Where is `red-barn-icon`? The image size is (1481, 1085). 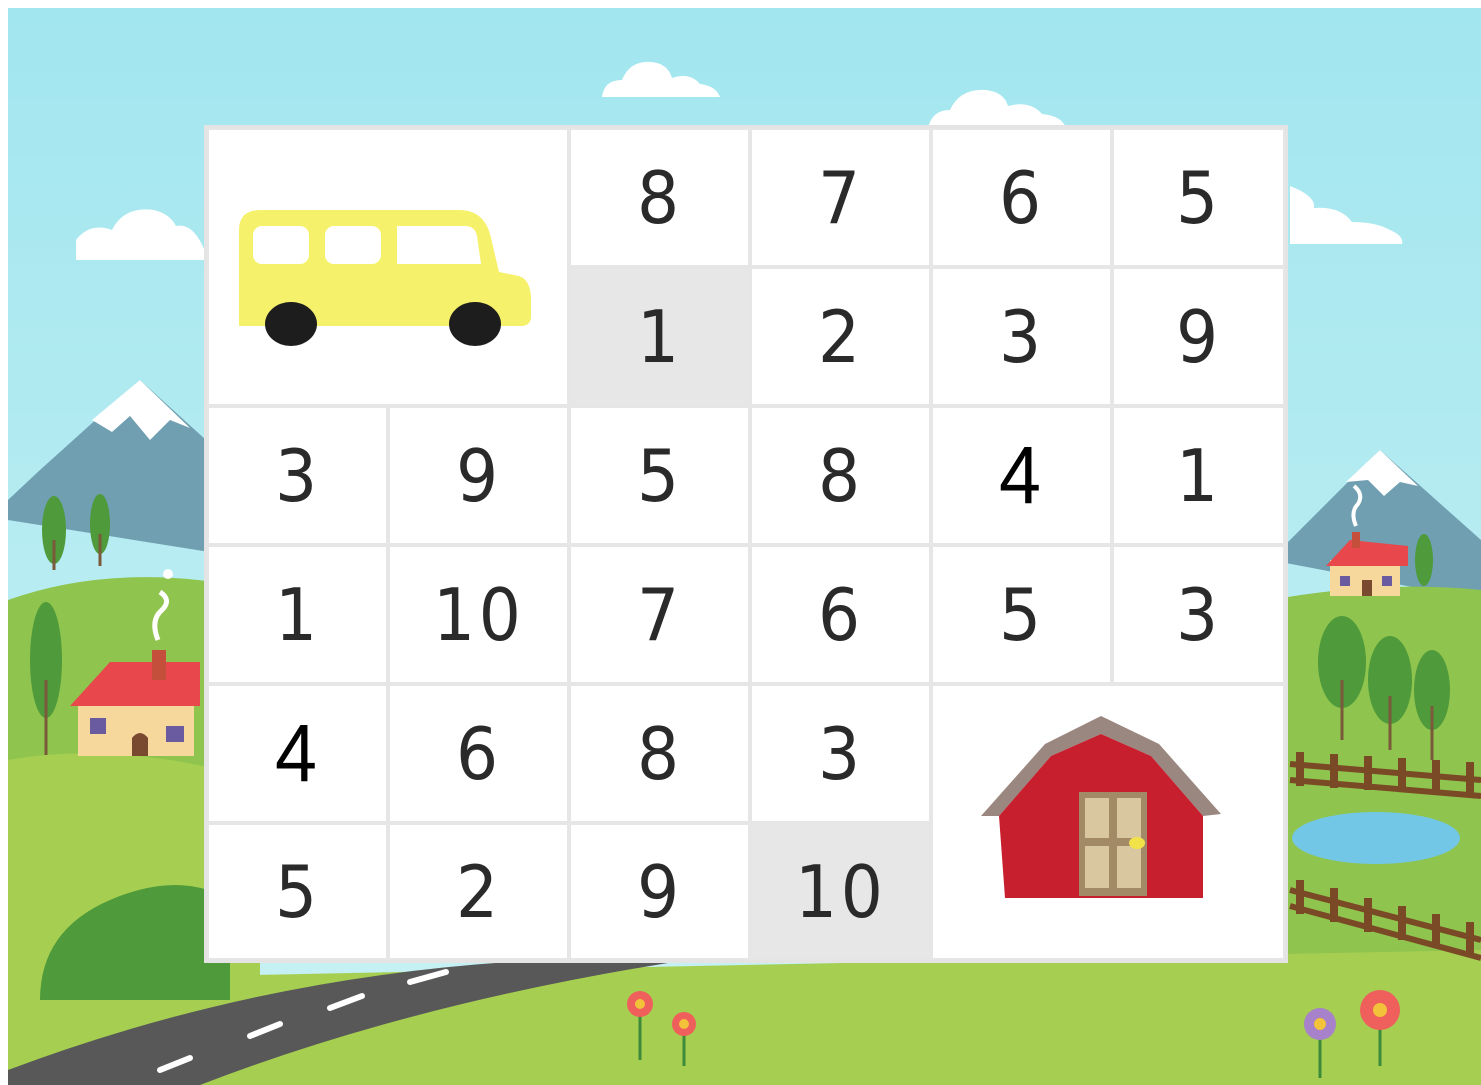 red-barn-icon is located at coordinates (1101, 807).